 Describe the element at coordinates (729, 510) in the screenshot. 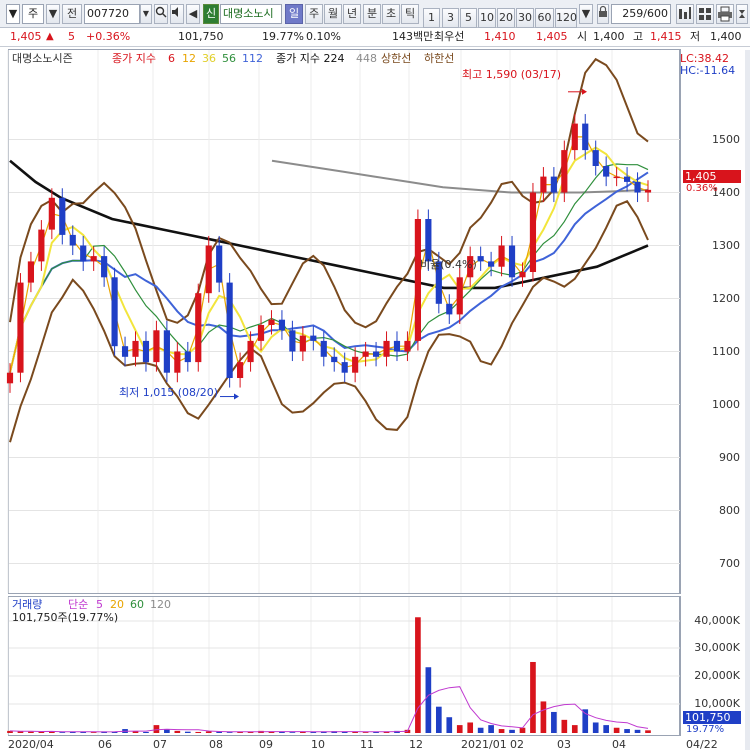

I see `price-y-tick: 800` at that location.